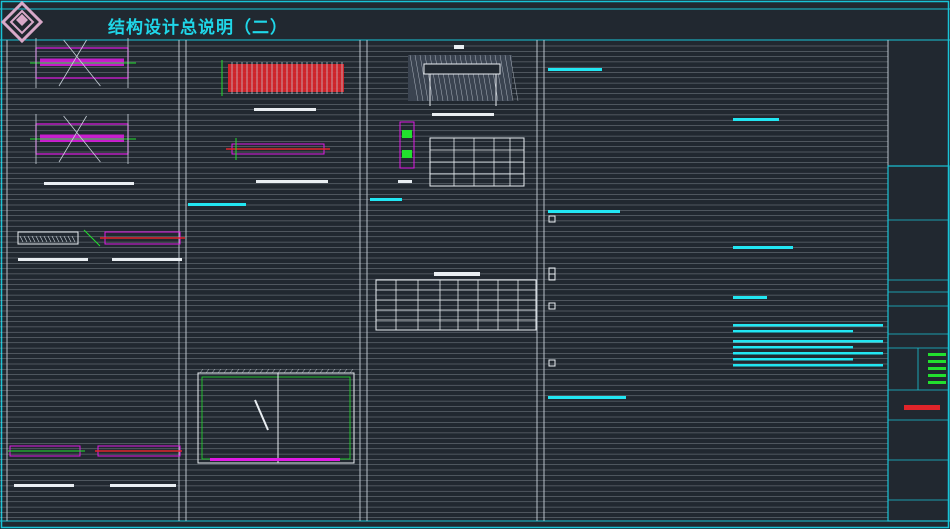 The width and height of the screenshot is (950, 529). Describe the element at coordinates (459, 47) in the screenshot. I see `section-mark` at that location.